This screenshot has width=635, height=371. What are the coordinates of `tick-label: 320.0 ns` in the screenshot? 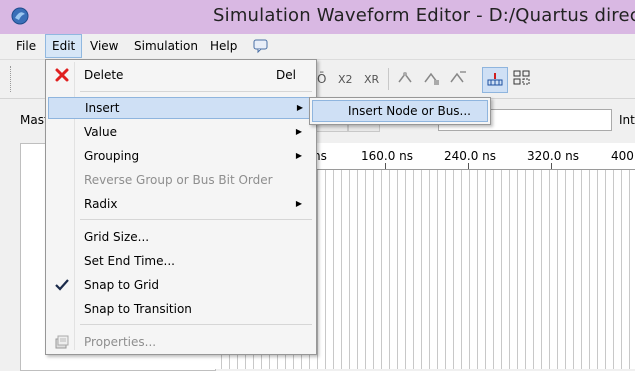 It's located at (553, 156).